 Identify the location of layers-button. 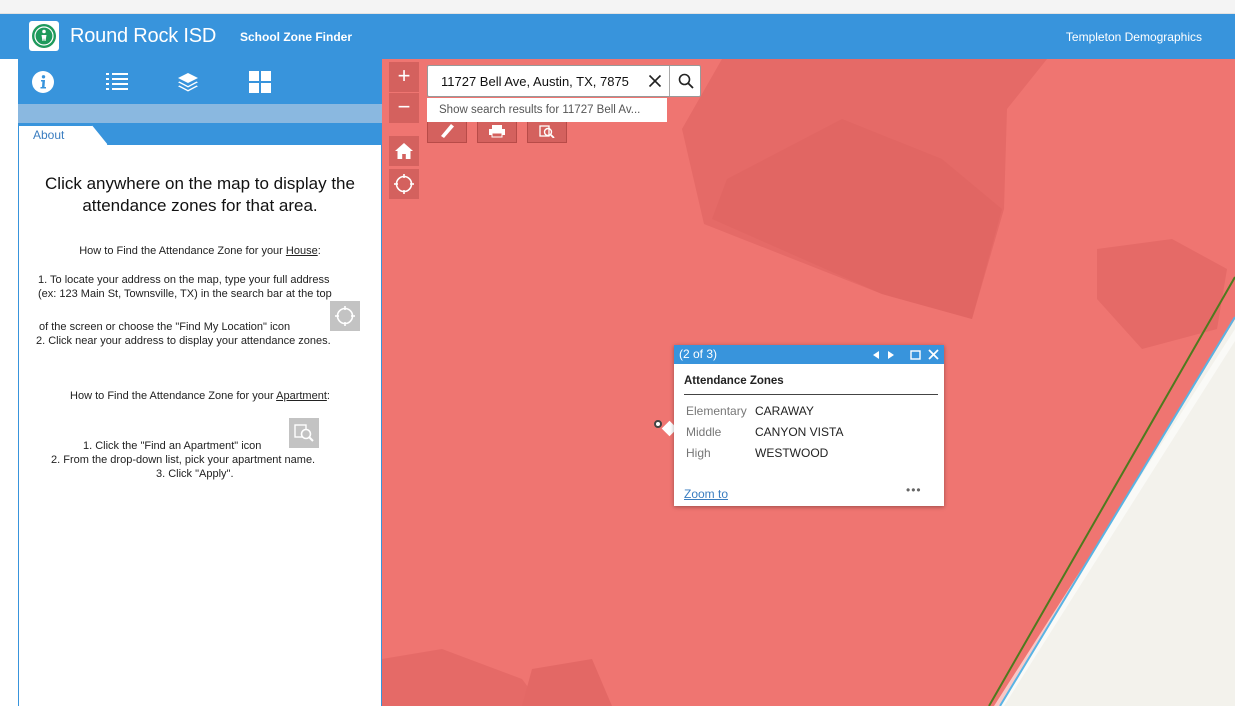
(188, 82).